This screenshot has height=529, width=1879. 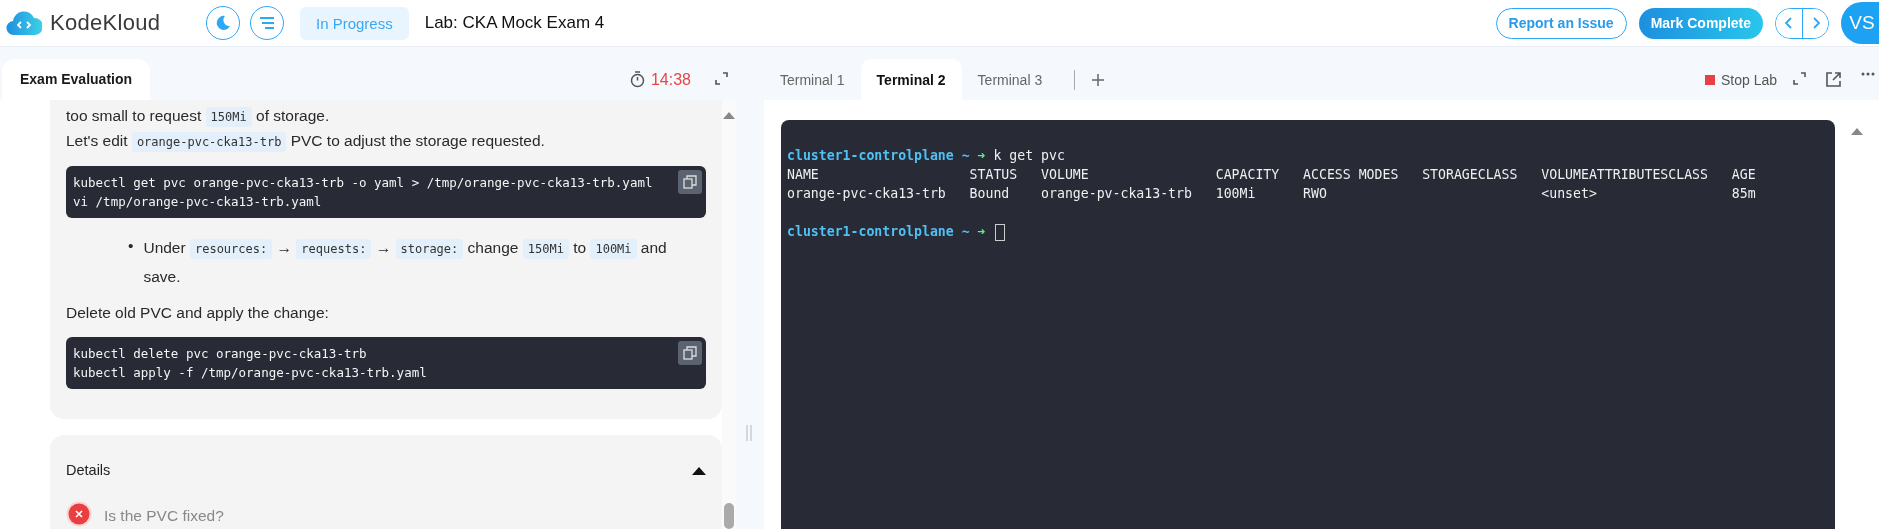 I want to click on terminal-tab: Terminal 2, so click(x=911, y=79).